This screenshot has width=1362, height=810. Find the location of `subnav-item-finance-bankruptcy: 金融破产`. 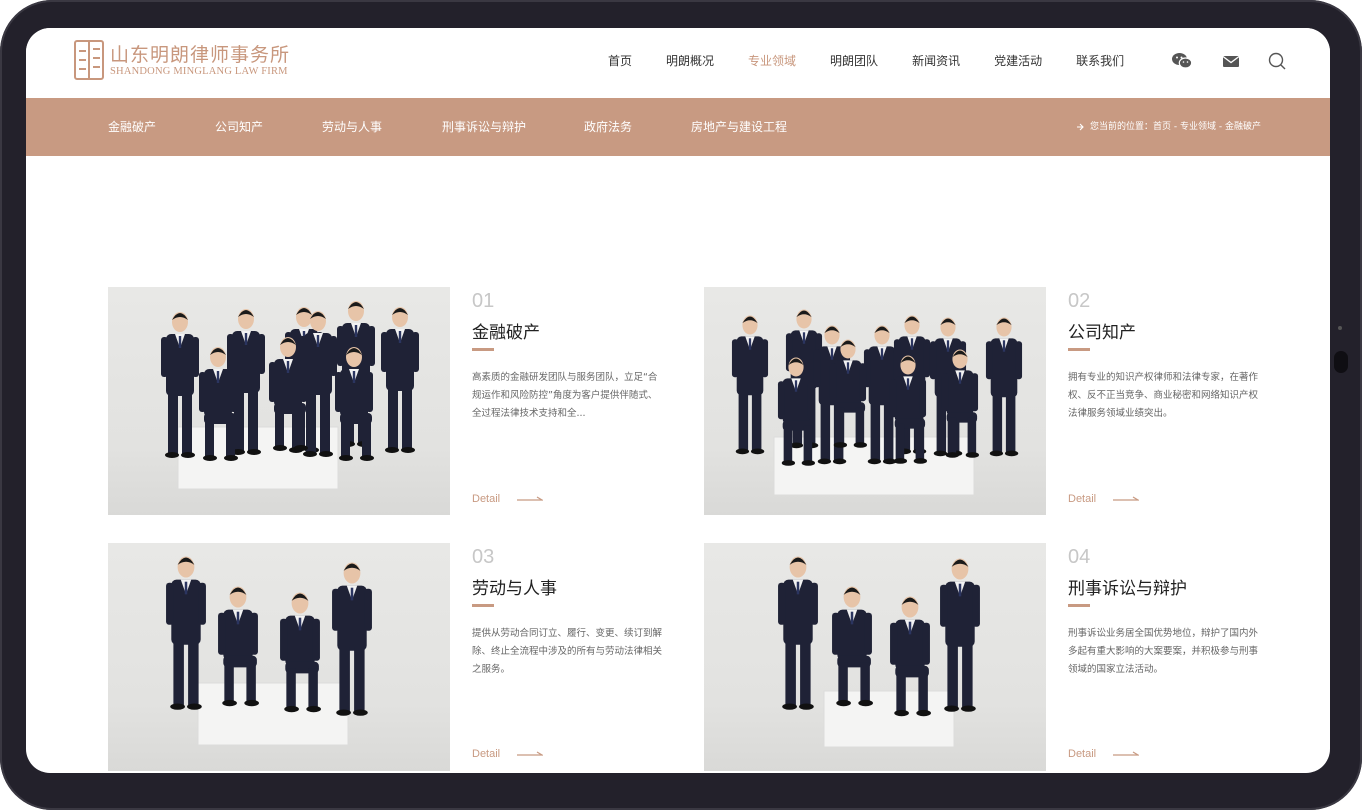

subnav-item-finance-bankruptcy: 金融破产 is located at coordinates (132, 126).